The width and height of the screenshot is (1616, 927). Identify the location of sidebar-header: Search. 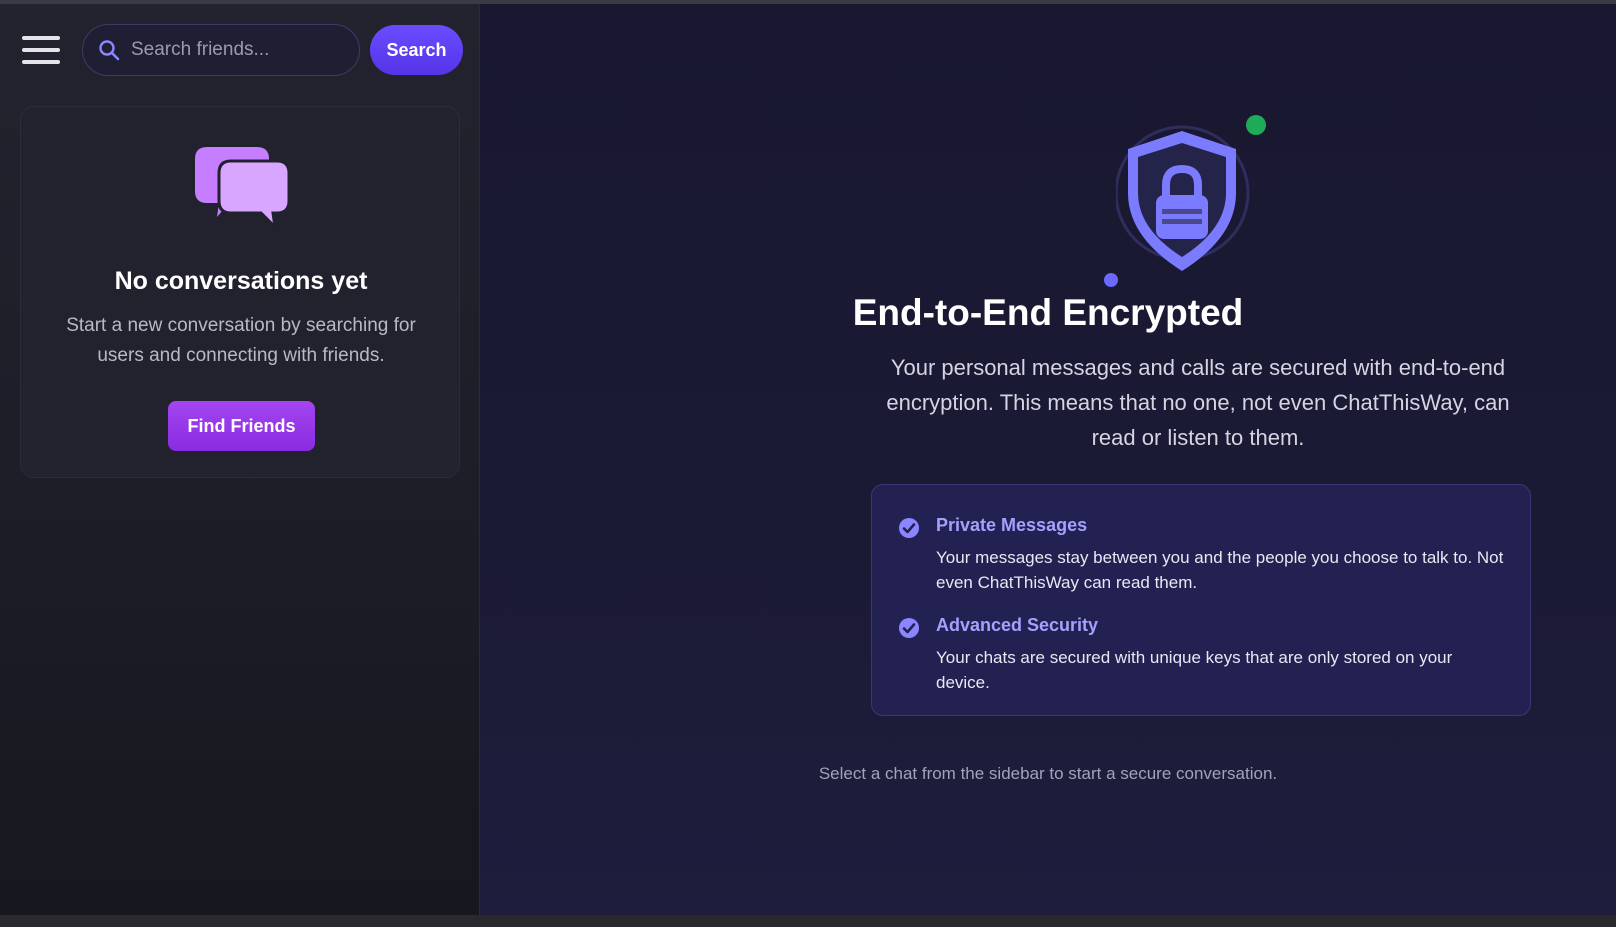
(240, 52).